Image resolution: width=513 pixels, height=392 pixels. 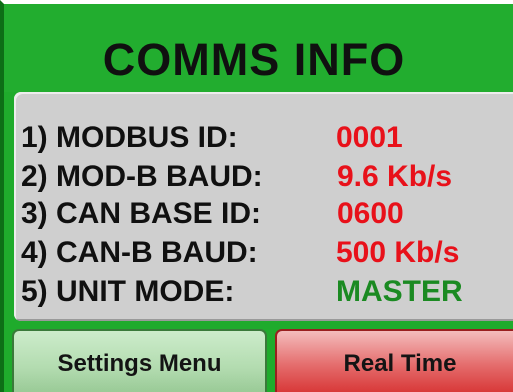 What do you see at coordinates (254, 59) in the screenshot?
I see `page-title: COMMS INFO` at bounding box center [254, 59].